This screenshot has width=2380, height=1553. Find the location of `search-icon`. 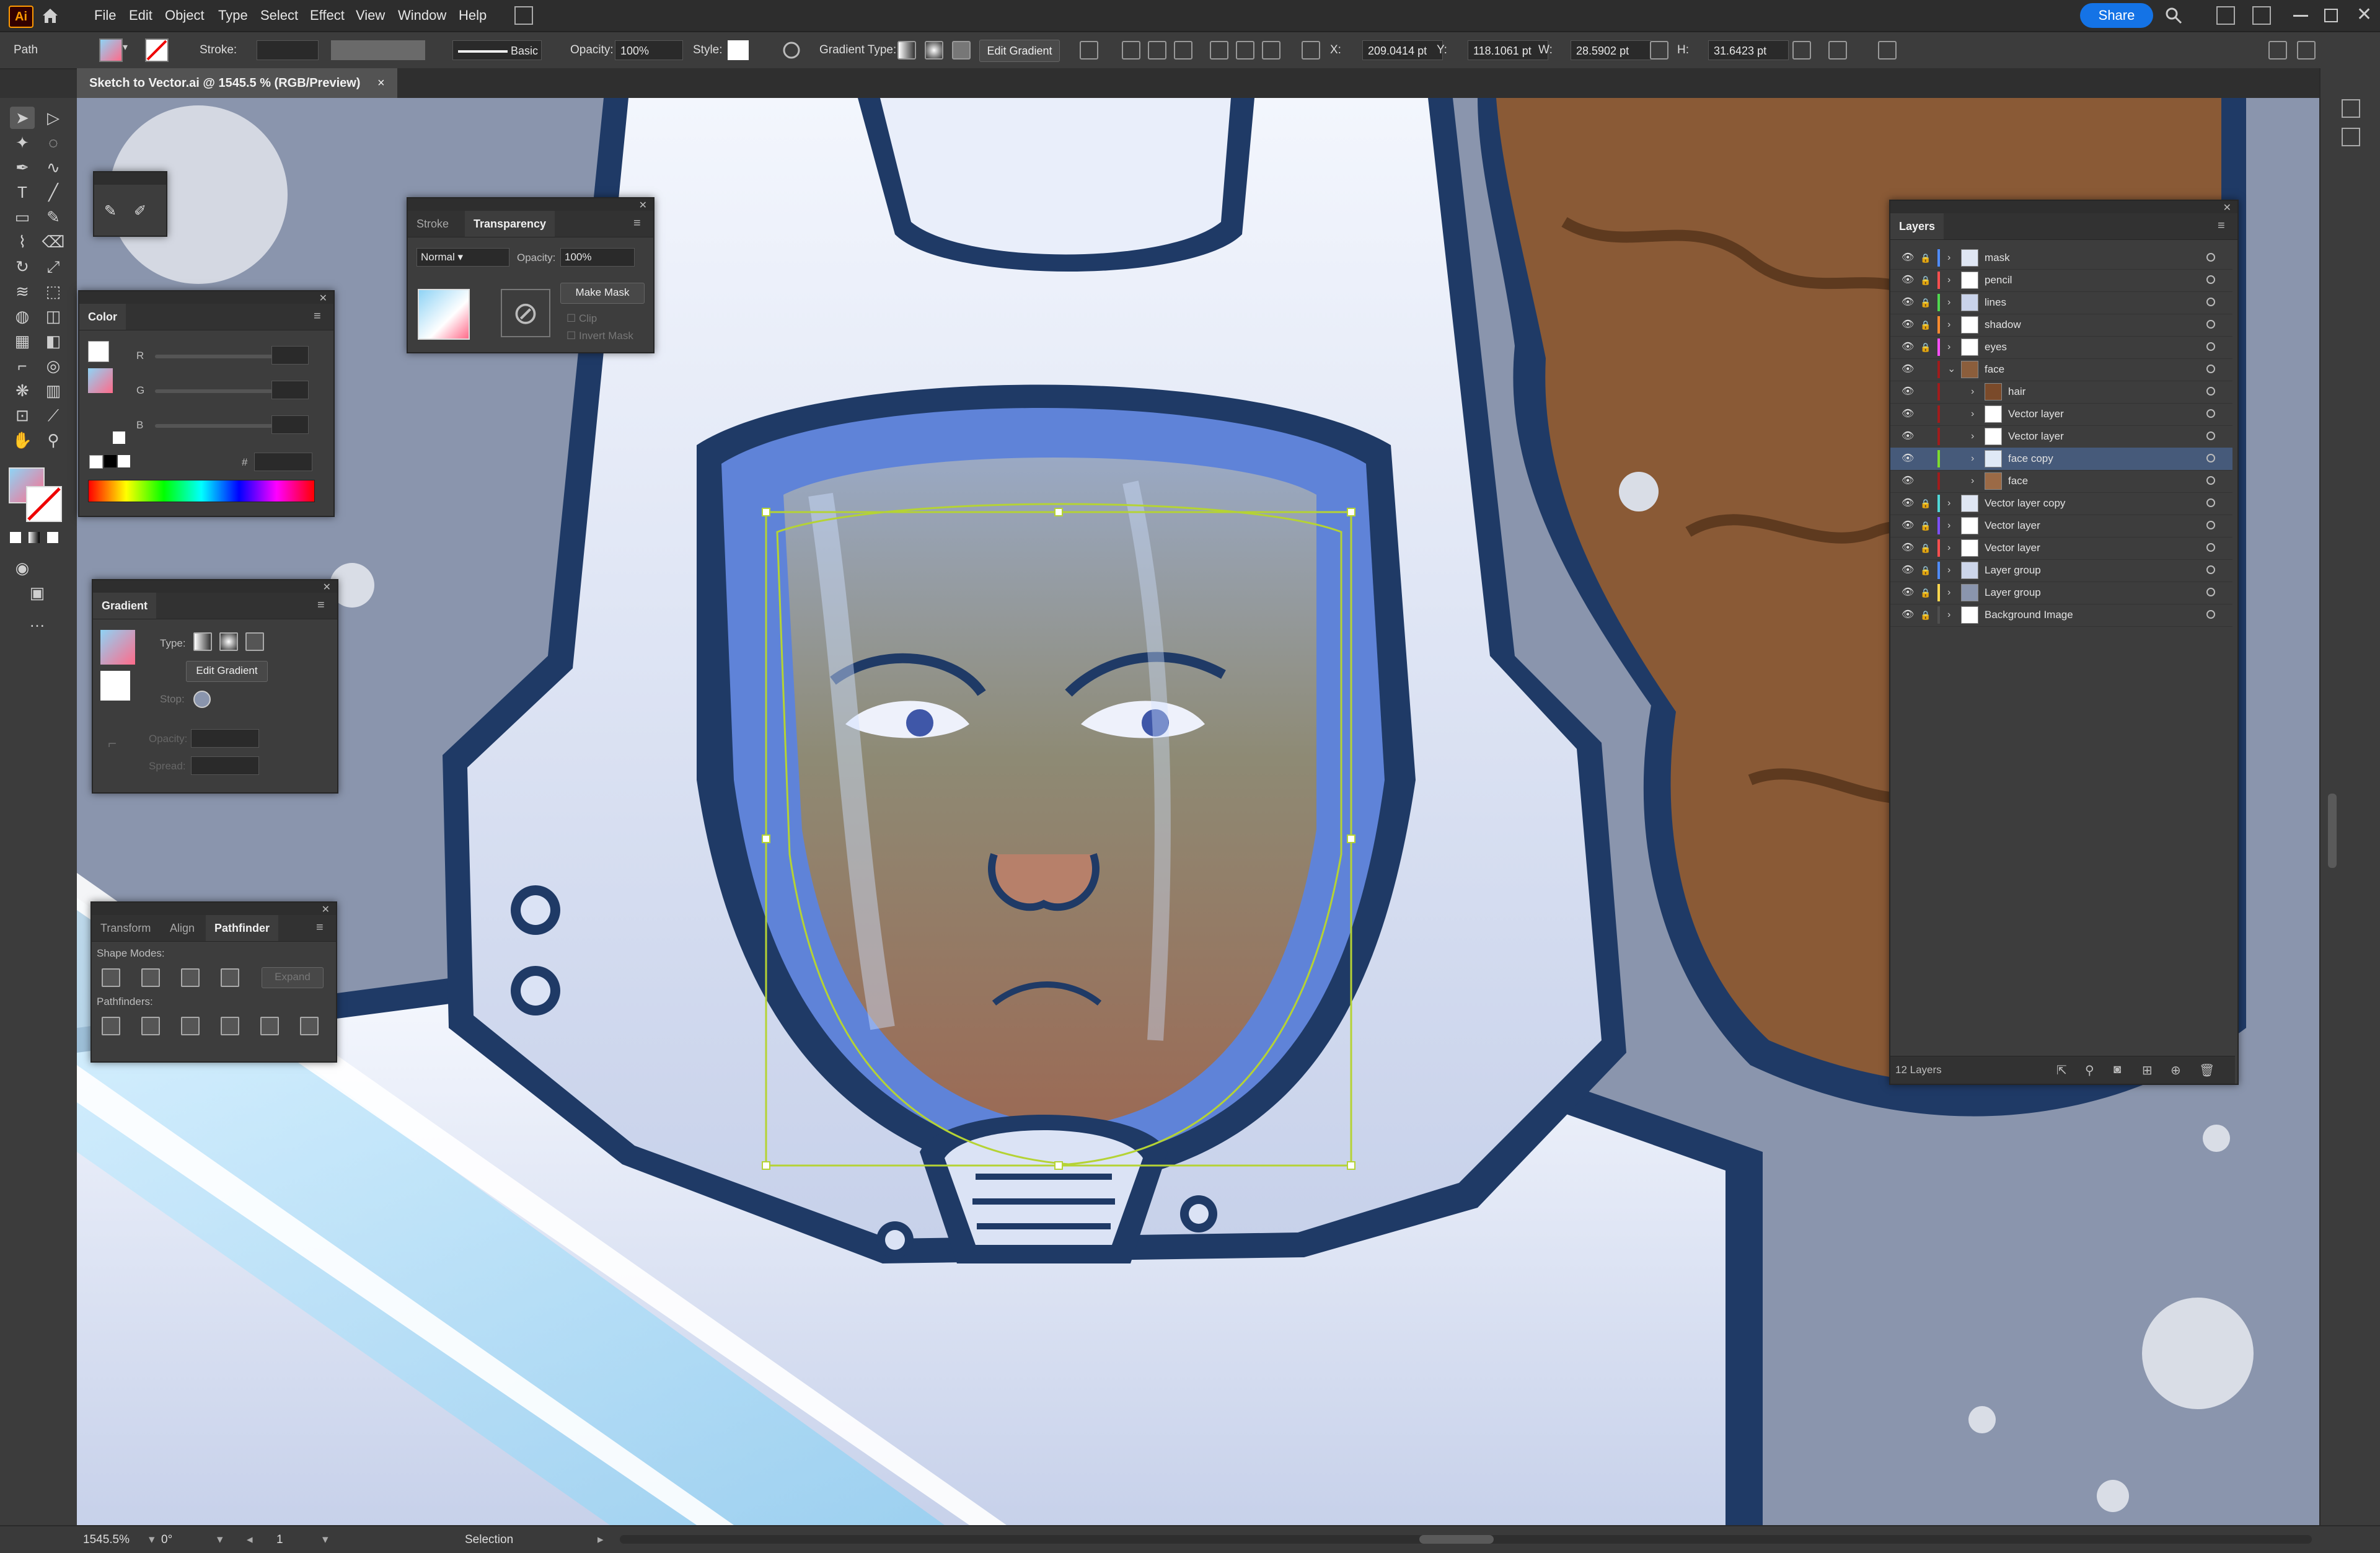

search-icon is located at coordinates (2173, 15).